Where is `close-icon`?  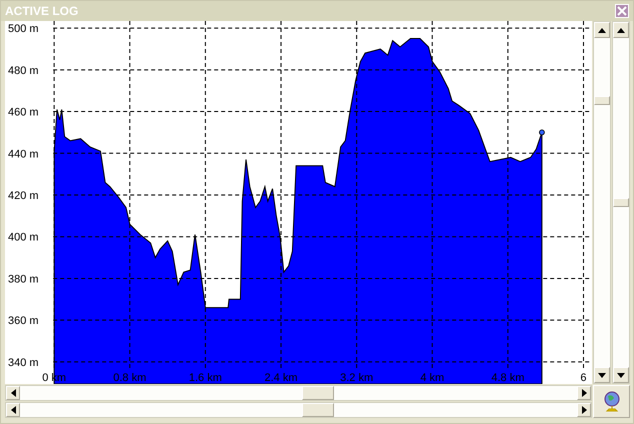
close-icon is located at coordinates (622, 11).